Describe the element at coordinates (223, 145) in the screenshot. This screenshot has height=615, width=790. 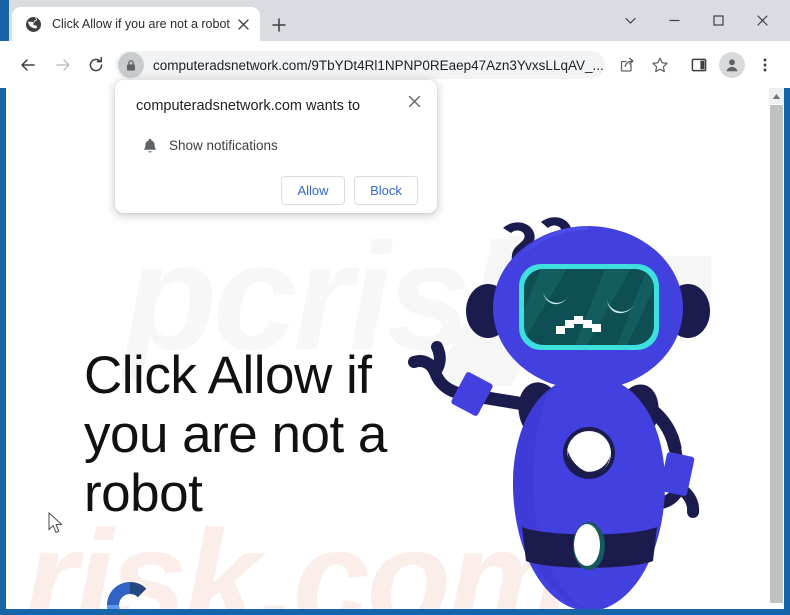
I see `permission-item-label: Show notifications` at that location.